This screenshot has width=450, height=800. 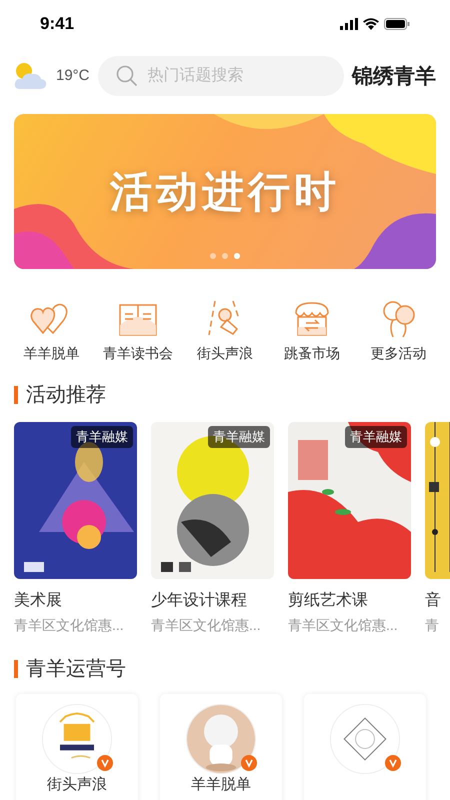 What do you see at coordinates (77, 784) in the screenshot?
I see `account-name: 街头声浪` at bounding box center [77, 784].